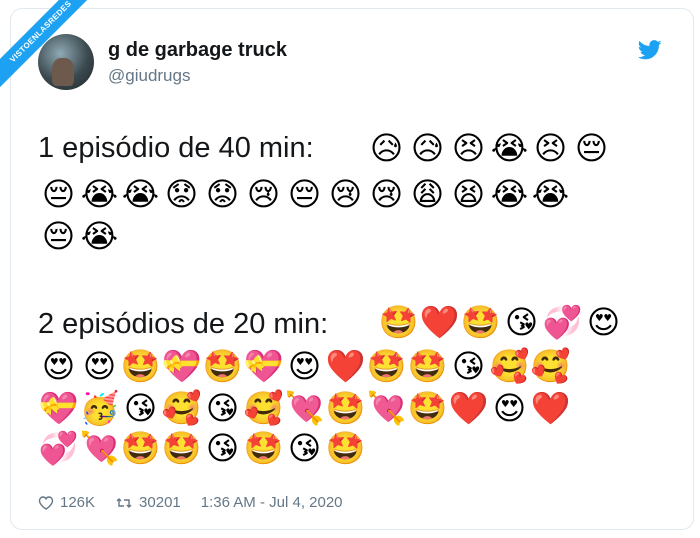  I want to click on emoji-row: 😍 😍 🤩 💝 🤩 💝 😍 ❤️ 🤩 🤩 😘 🥰 🥰, so click(304, 366).